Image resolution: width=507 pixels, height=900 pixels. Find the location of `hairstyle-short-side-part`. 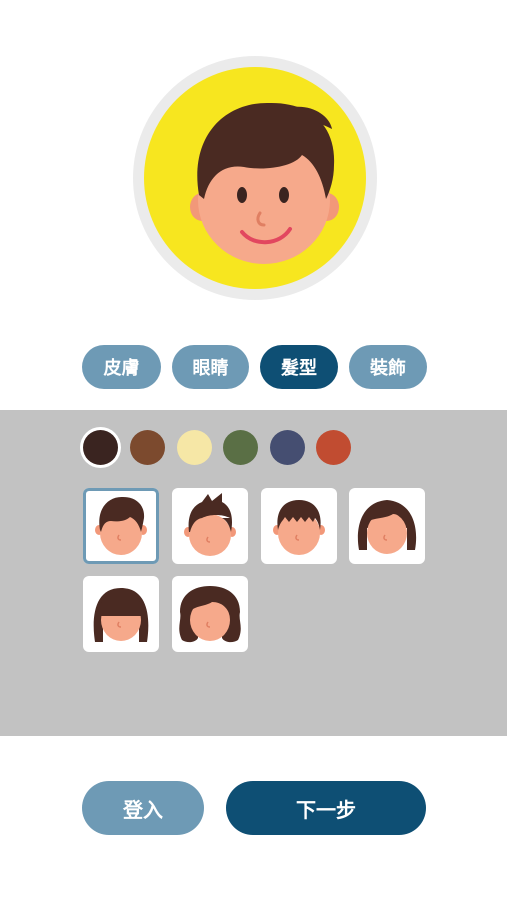

hairstyle-short-side-part is located at coordinates (121, 526).